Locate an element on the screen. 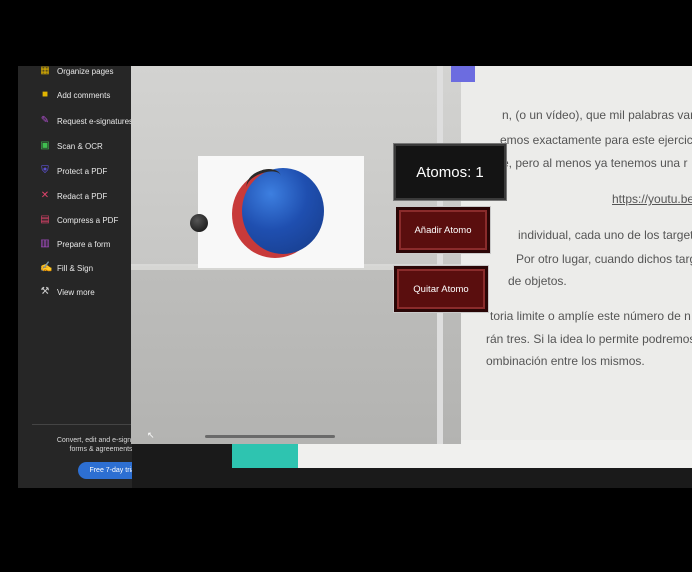 This screenshot has width=692, height=572. sidebar-item-prepare-form: ▥ Prepare a form is located at coordinates (75, 244).